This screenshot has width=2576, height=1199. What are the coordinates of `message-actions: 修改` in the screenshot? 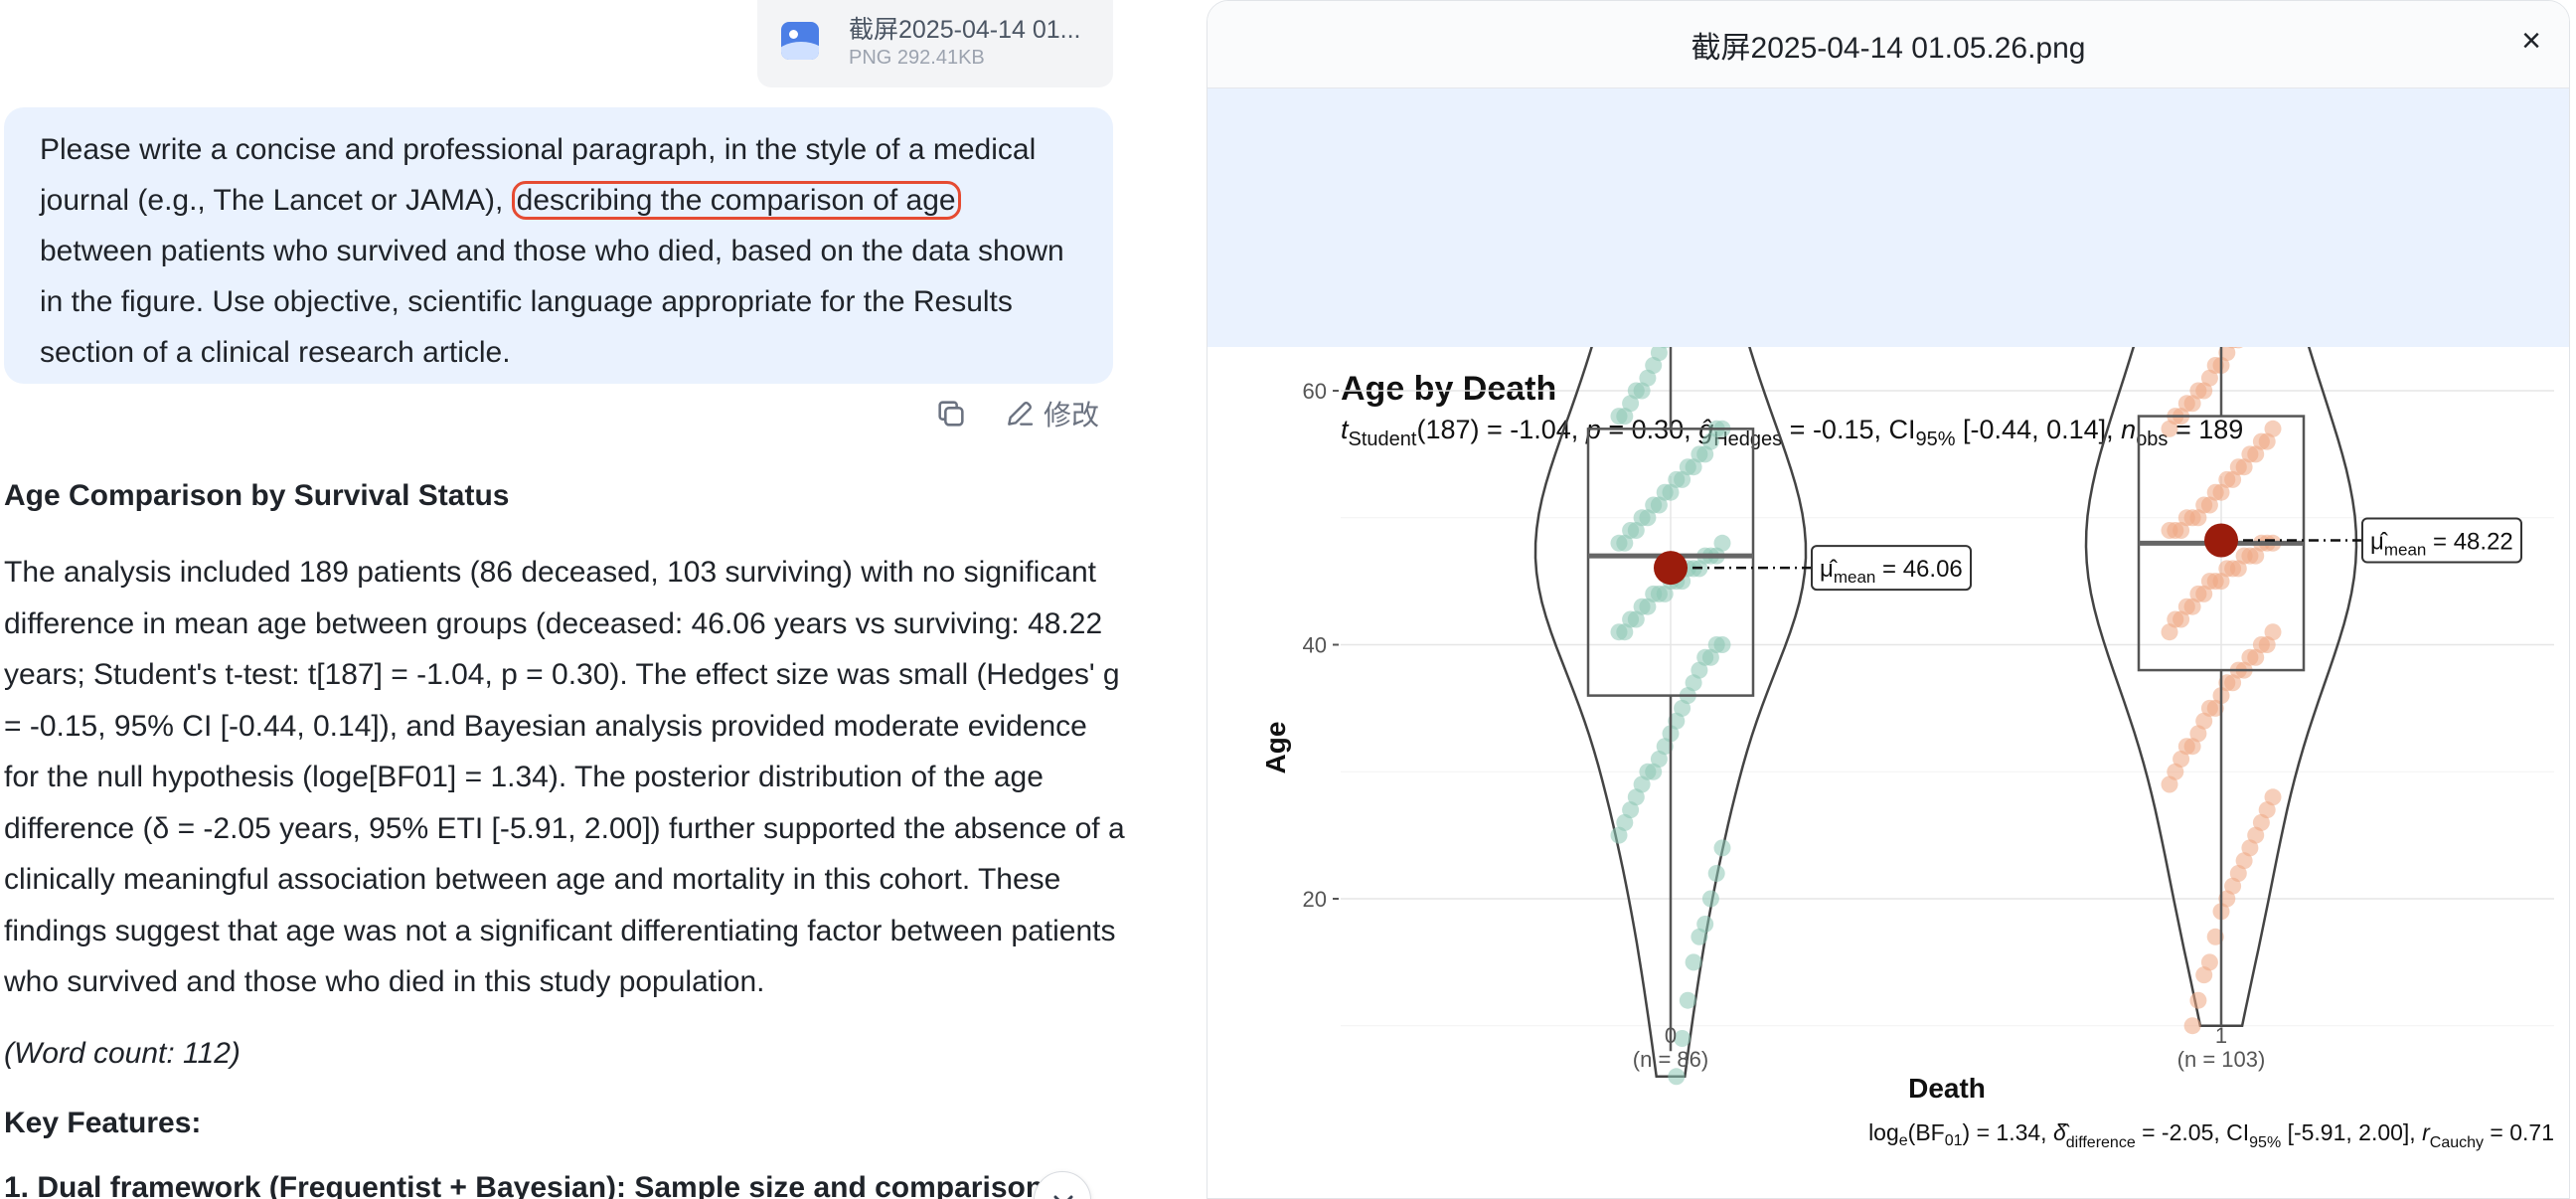 It's located at (1016, 413).